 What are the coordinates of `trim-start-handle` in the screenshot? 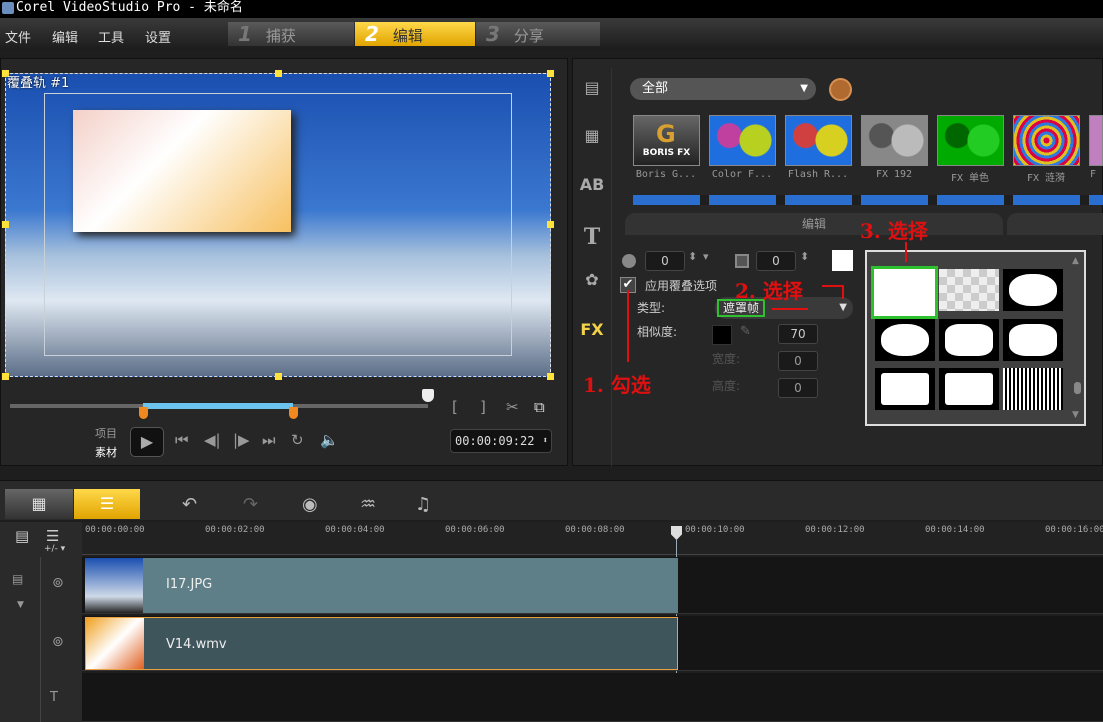 It's located at (143, 413).